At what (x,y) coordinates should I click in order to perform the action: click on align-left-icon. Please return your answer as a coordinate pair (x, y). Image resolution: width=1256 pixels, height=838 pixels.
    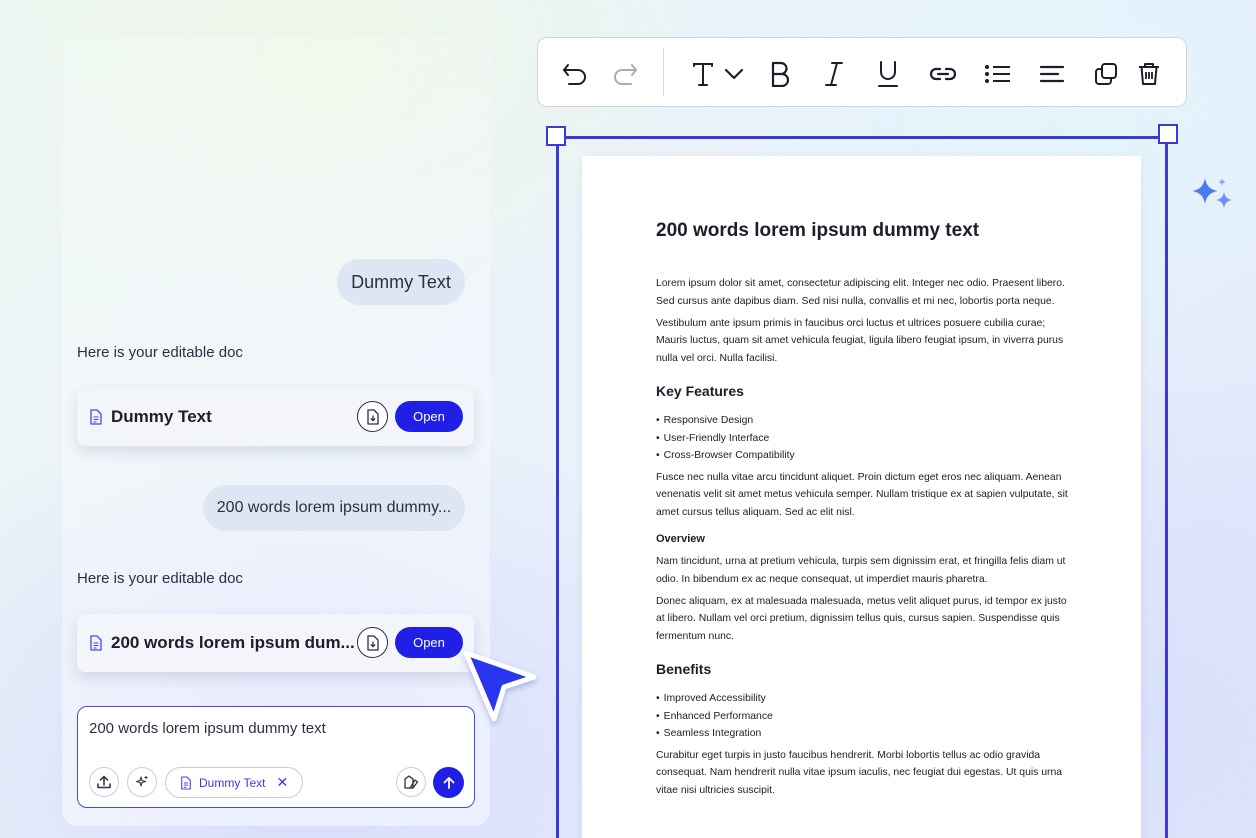
    Looking at the image, I should click on (1052, 74).